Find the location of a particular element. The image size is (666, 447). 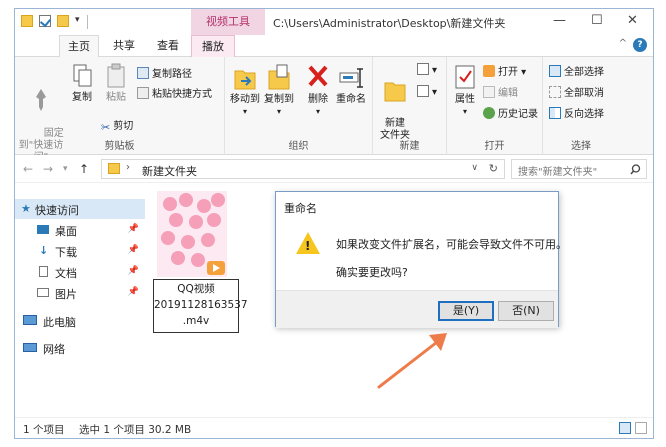

search-input: 搜索"新建文件夹" is located at coordinates (579, 169).